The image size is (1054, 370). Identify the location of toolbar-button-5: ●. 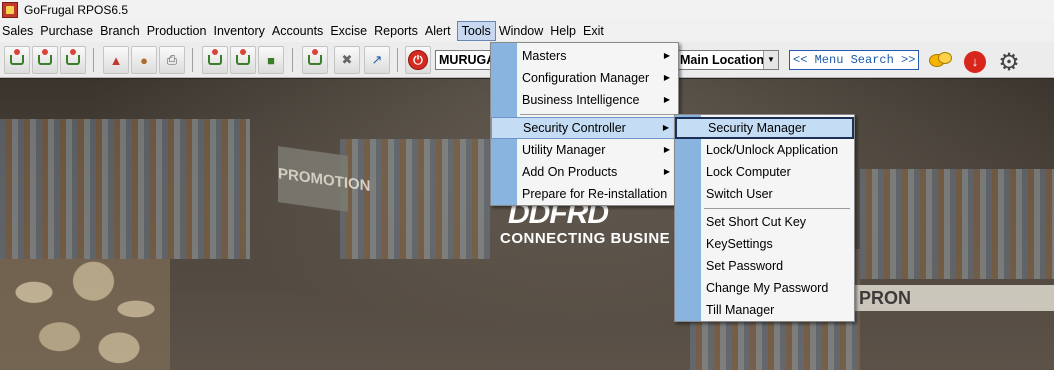
(144, 60).